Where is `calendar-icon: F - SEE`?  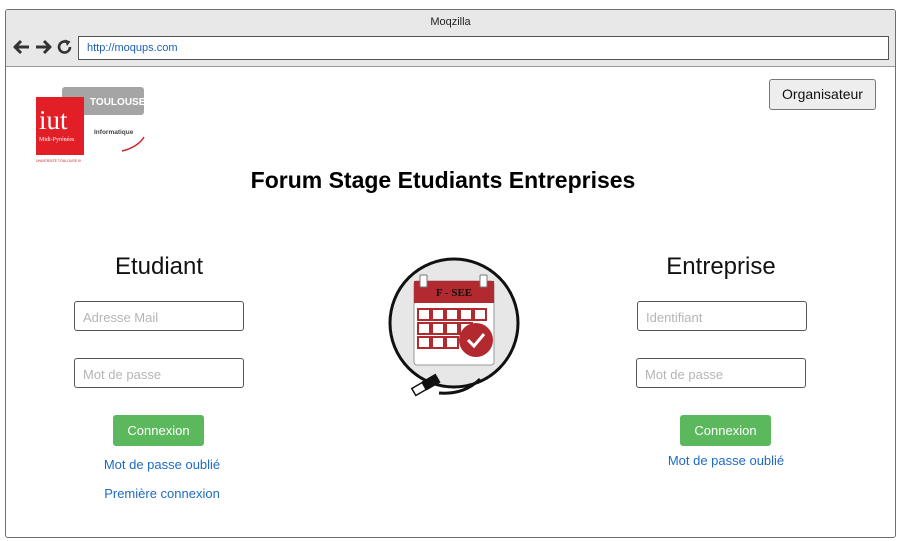 calendar-icon: F - SEE is located at coordinates (454, 320).